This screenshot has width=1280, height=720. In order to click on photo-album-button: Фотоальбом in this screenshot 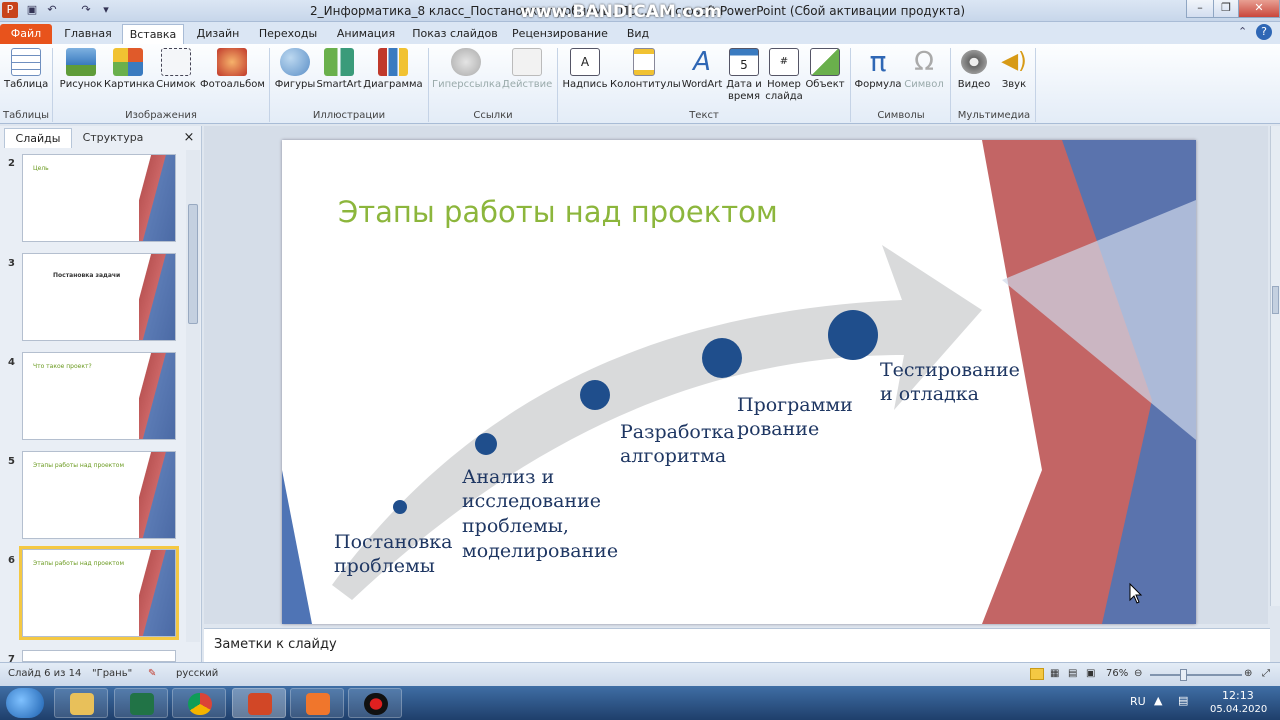, I will do `click(232, 69)`.